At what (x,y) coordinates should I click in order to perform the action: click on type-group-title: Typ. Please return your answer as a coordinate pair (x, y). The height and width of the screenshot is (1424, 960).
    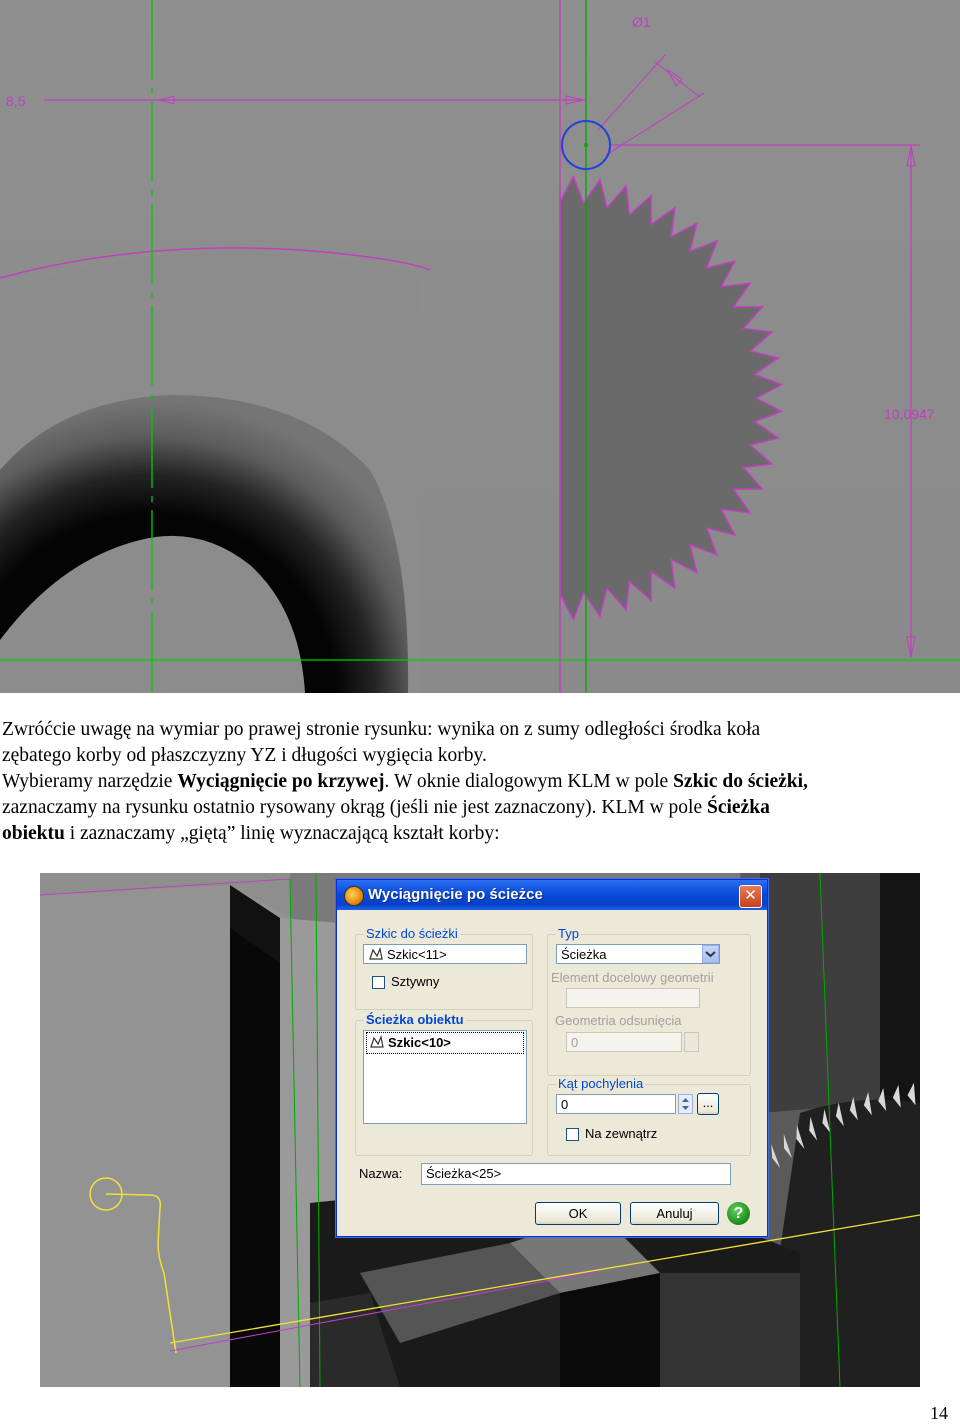
    Looking at the image, I should click on (568, 933).